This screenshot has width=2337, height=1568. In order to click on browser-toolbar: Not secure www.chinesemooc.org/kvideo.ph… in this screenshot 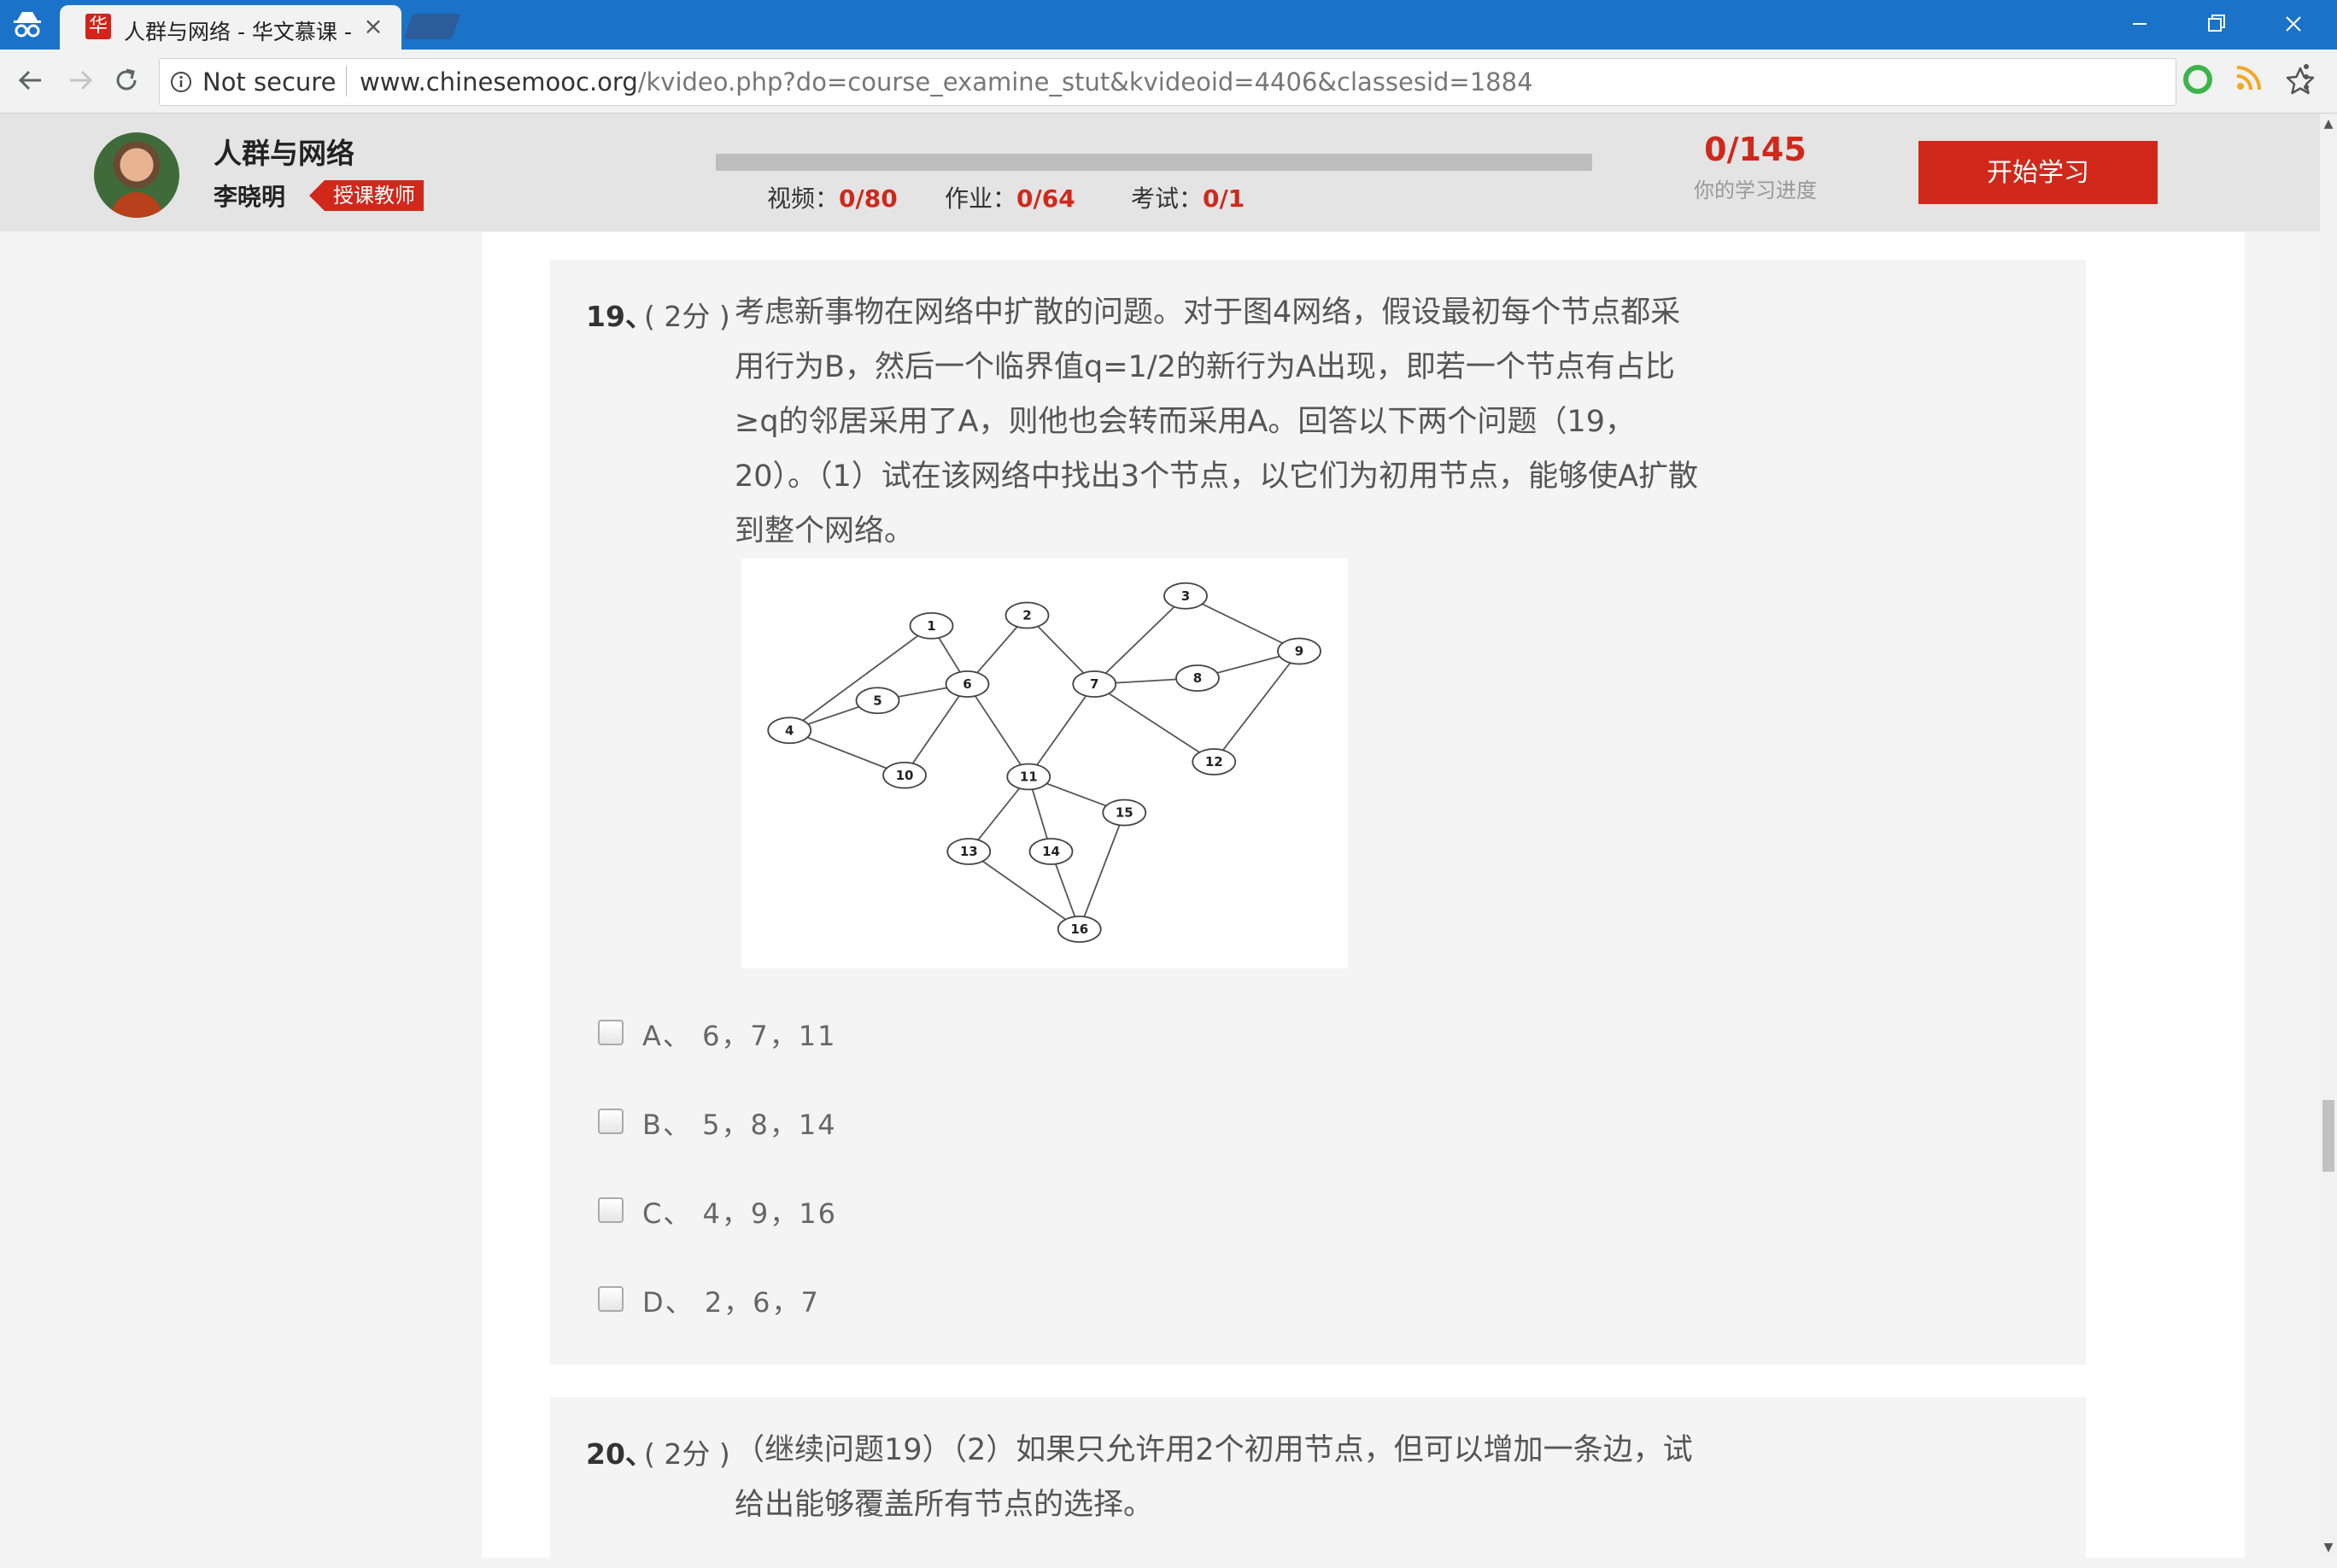, I will do `click(1168, 82)`.